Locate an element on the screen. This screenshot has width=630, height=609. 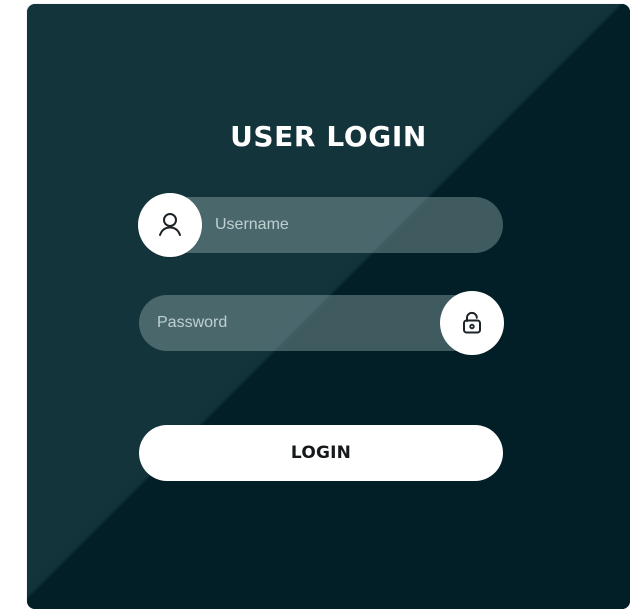
username-input is located at coordinates (325, 225).